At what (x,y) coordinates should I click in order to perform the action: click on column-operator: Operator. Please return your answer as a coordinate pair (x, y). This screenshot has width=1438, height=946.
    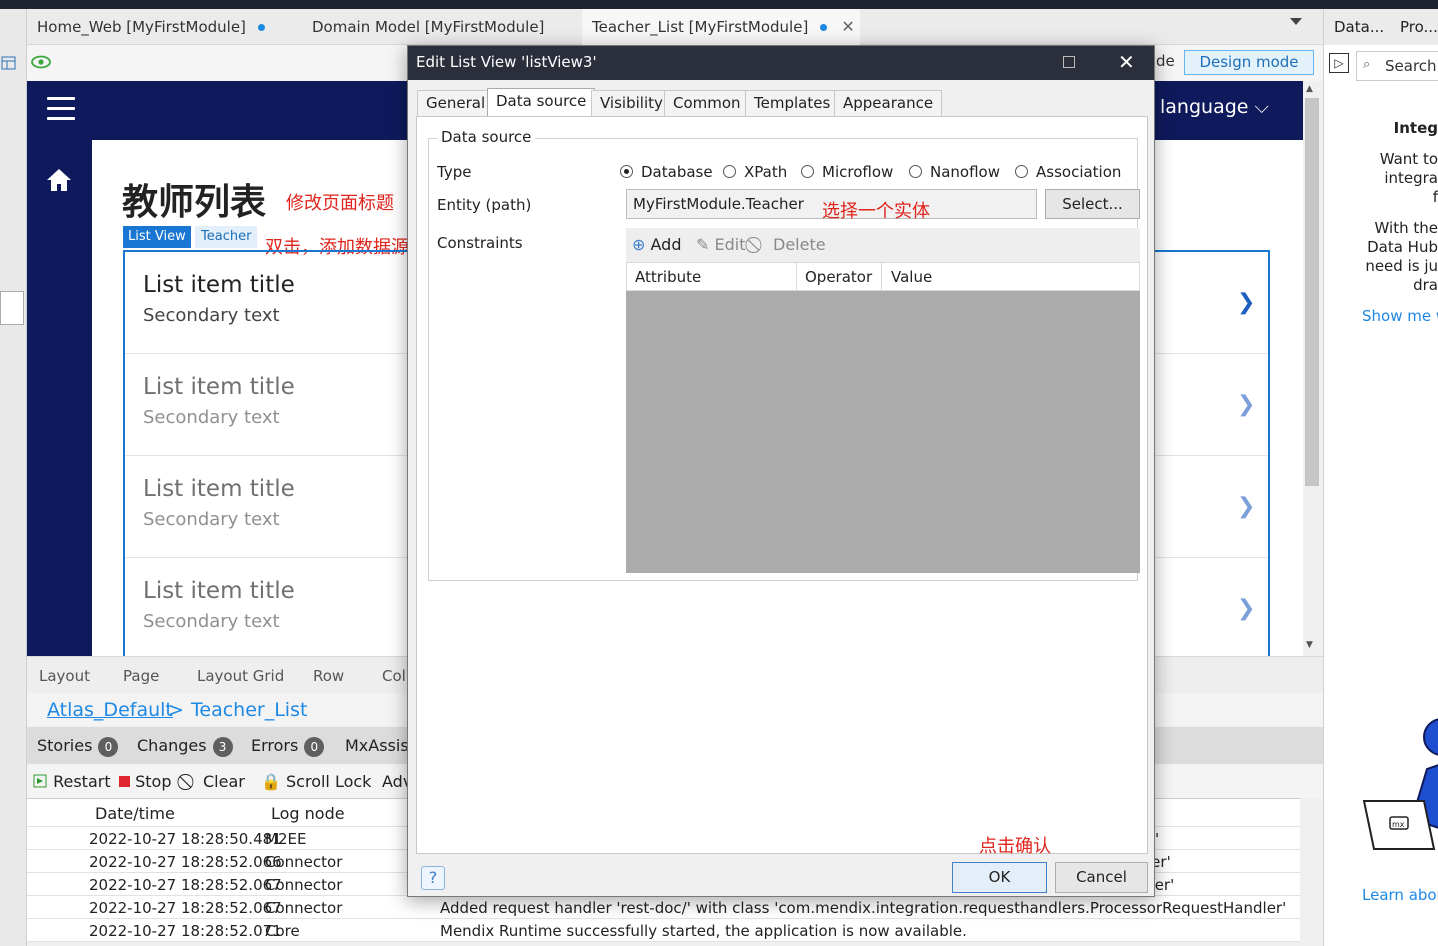
    Looking at the image, I should click on (838, 277).